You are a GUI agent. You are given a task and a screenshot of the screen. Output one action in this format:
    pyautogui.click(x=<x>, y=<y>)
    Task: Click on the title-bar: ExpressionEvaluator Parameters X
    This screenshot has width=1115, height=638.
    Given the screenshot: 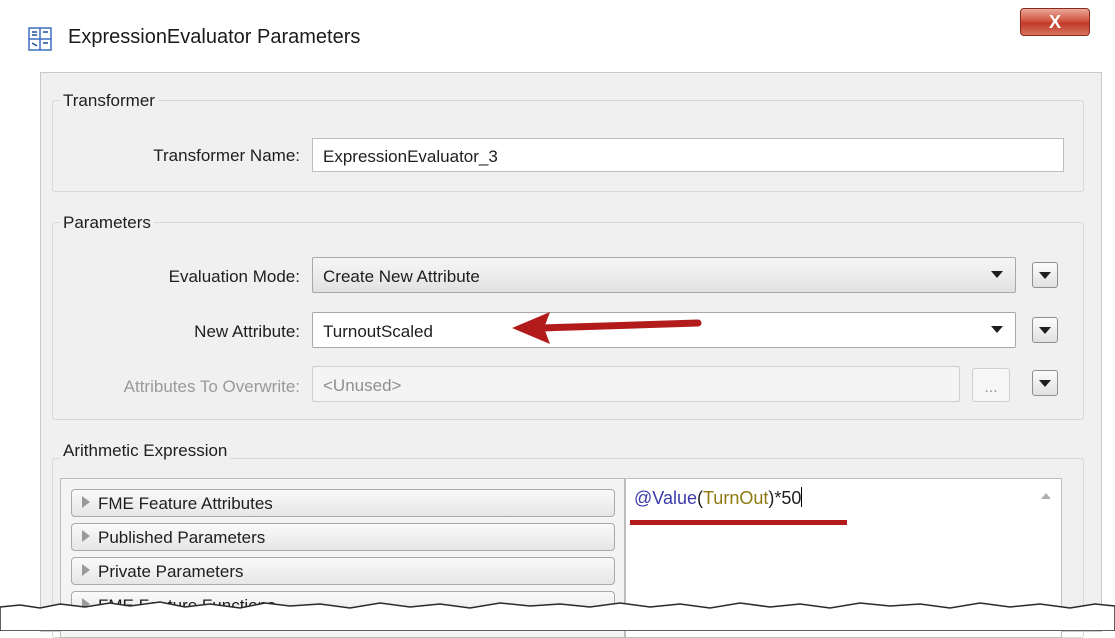 What is the action you would take?
    pyautogui.click(x=557, y=36)
    